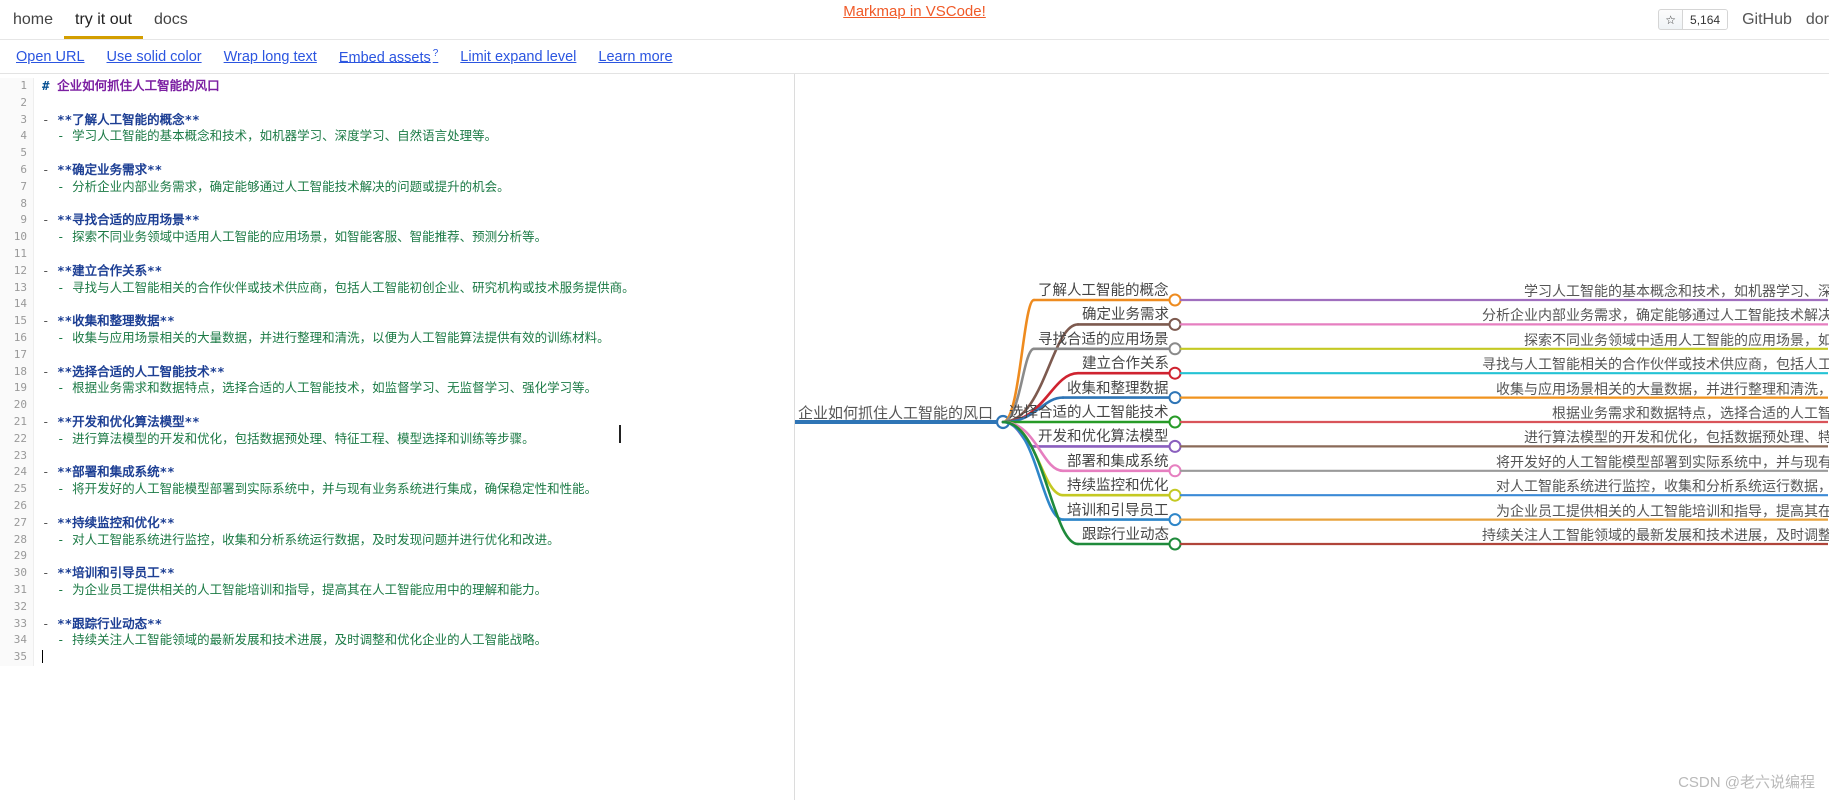 This screenshot has width=1829, height=800. What do you see at coordinates (1662, 462) in the screenshot?
I see `mindmap-node-level2: 将开发好的人工智能模型部署到实际系统中，并与现有` at bounding box center [1662, 462].